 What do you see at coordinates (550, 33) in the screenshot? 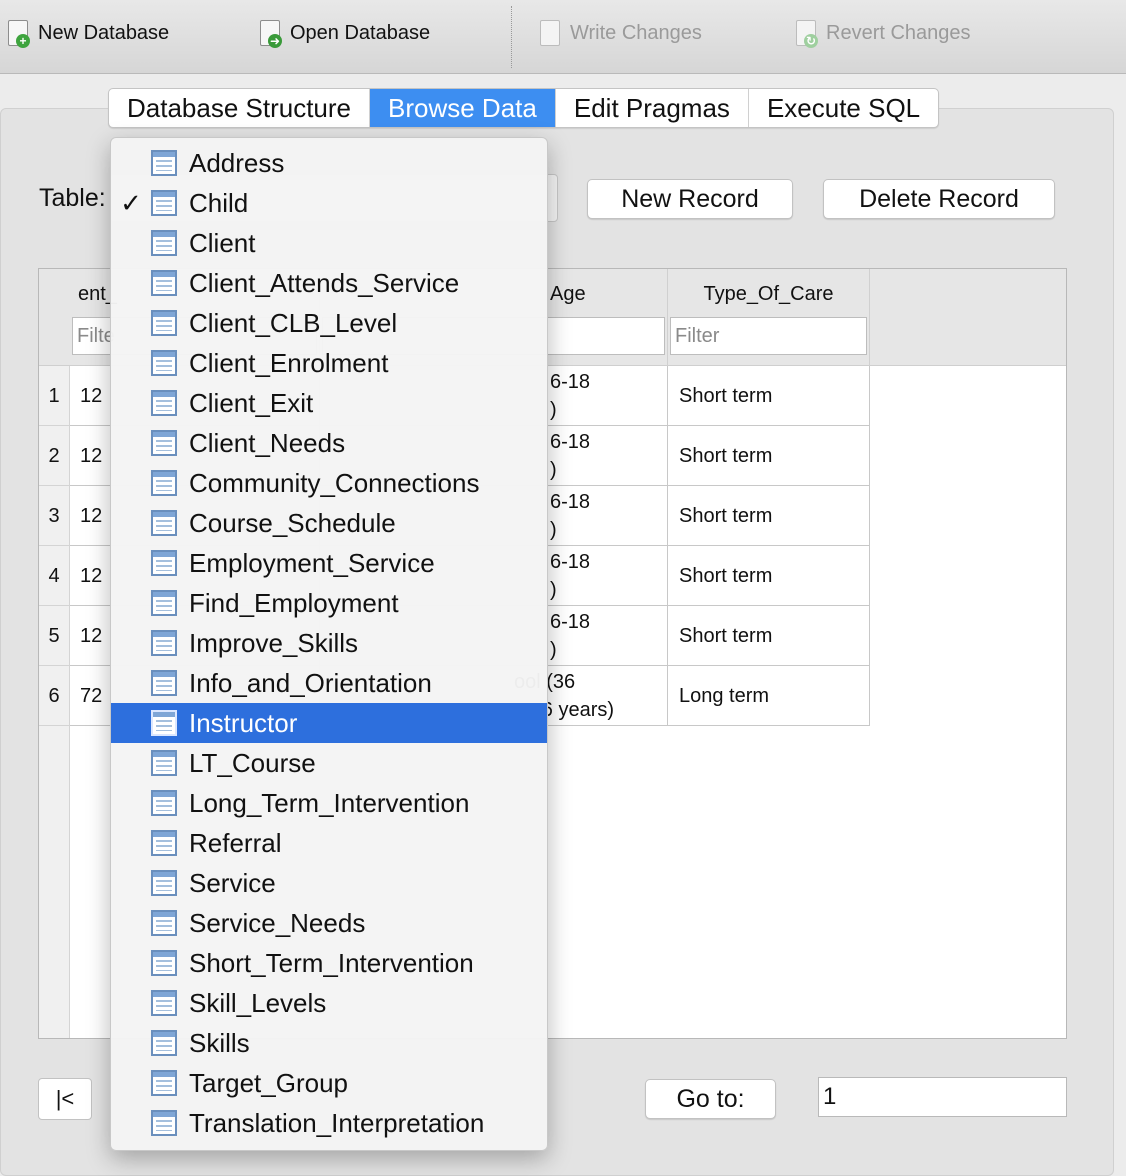
I see `write-changes-icon` at bounding box center [550, 33].